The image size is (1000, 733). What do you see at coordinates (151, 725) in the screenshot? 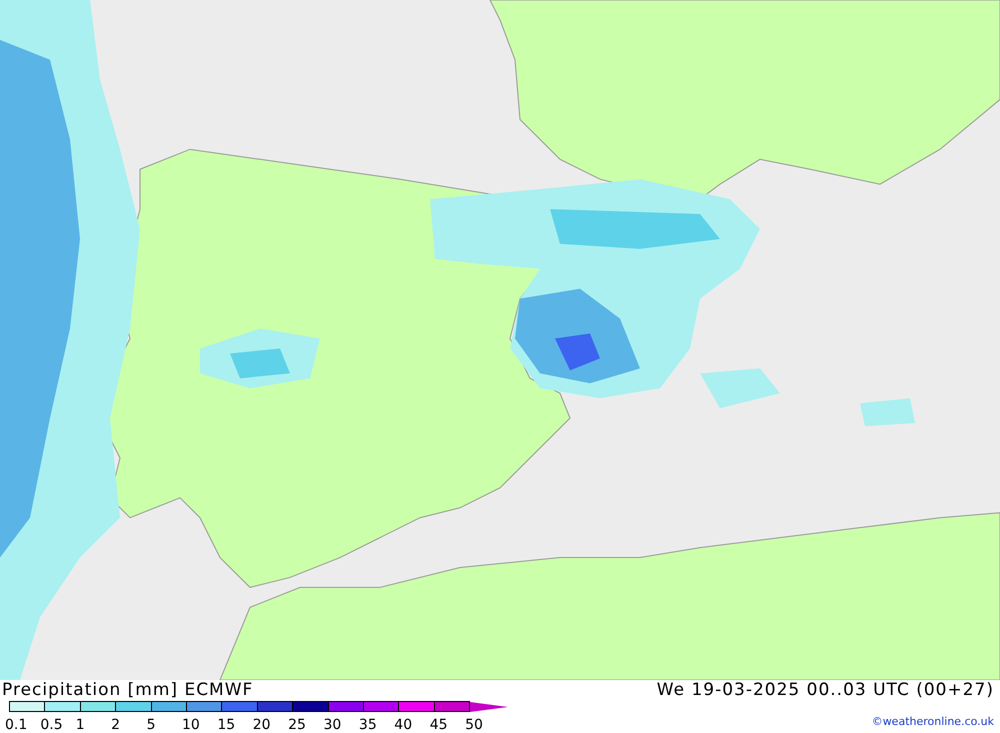
I see `legend-tick-label: 5` at bounding box center [151, 725].